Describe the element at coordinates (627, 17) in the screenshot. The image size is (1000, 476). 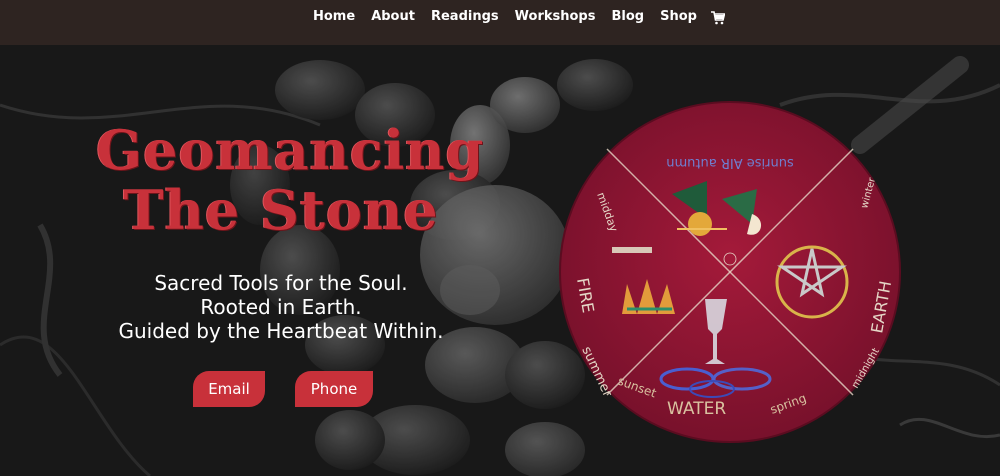
I see `nav-blog: Blog` at that location.